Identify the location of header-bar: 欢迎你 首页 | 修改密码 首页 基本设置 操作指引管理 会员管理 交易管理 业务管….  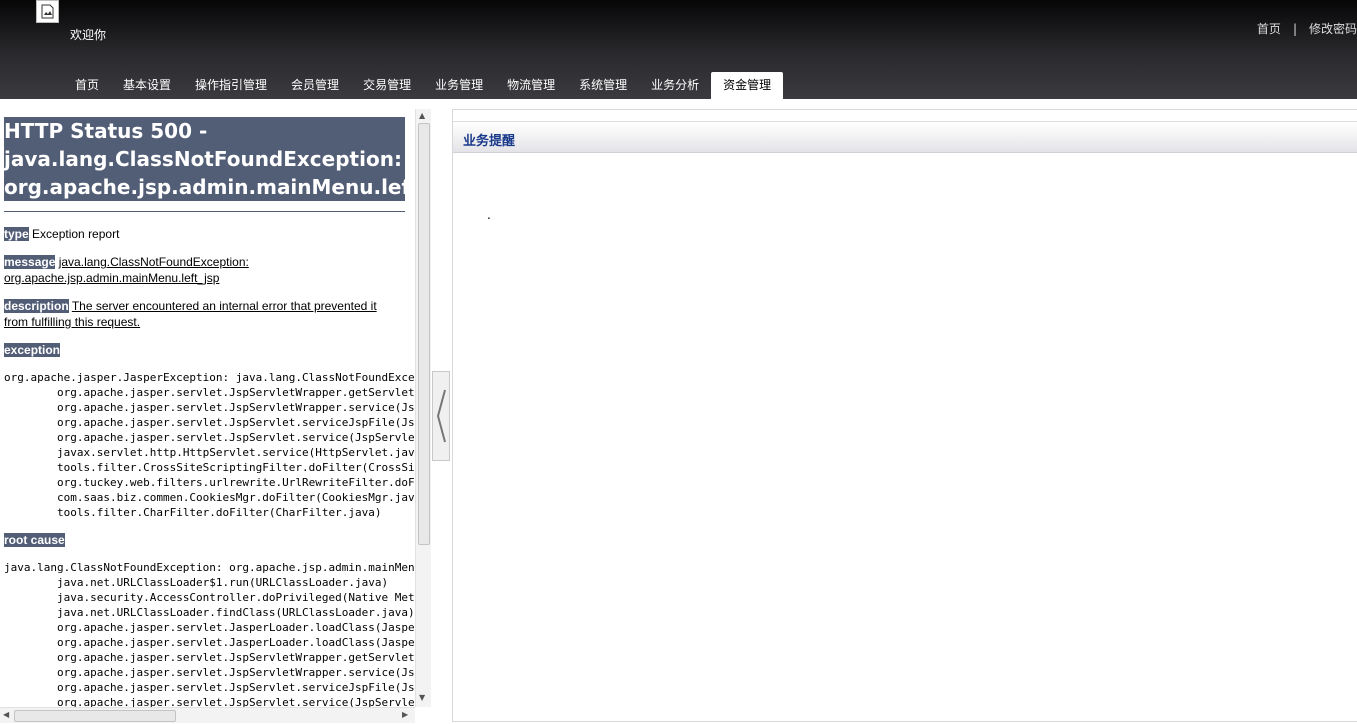
(678, 49).